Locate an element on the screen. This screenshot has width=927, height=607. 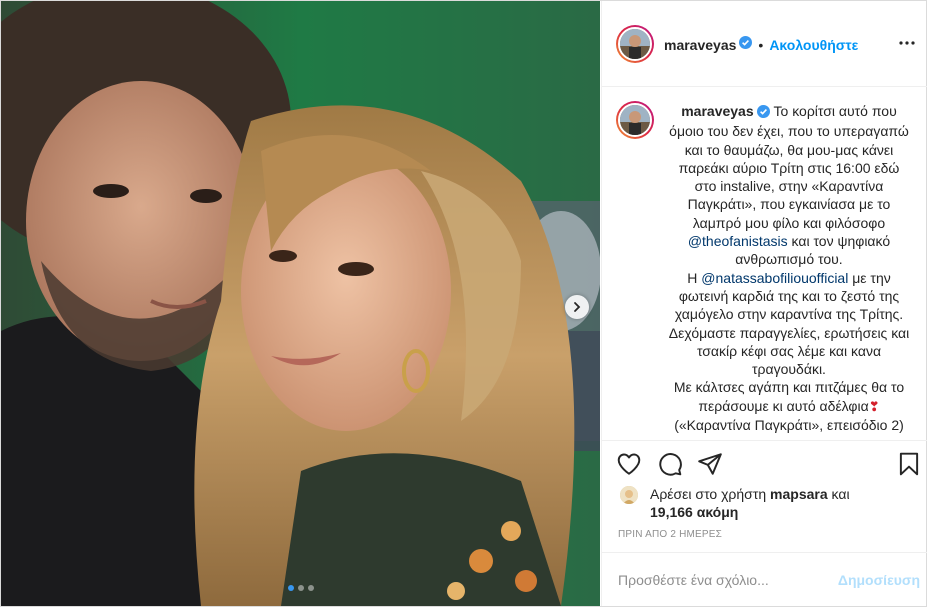
like-button is located at coordinates (629, 464).